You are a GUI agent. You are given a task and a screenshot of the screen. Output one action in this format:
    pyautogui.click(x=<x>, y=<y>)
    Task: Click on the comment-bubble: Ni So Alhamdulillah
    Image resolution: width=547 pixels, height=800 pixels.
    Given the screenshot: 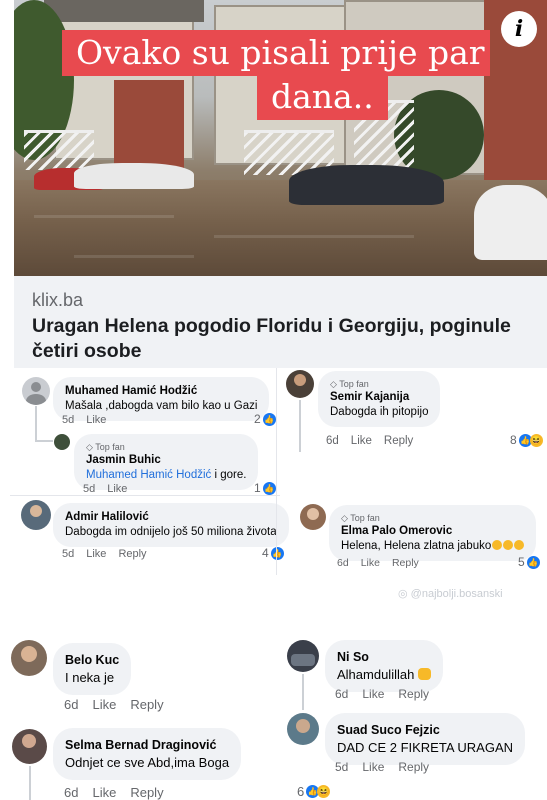 What is the action you would take?
    pyautogui.click(x=384, y=666)
    